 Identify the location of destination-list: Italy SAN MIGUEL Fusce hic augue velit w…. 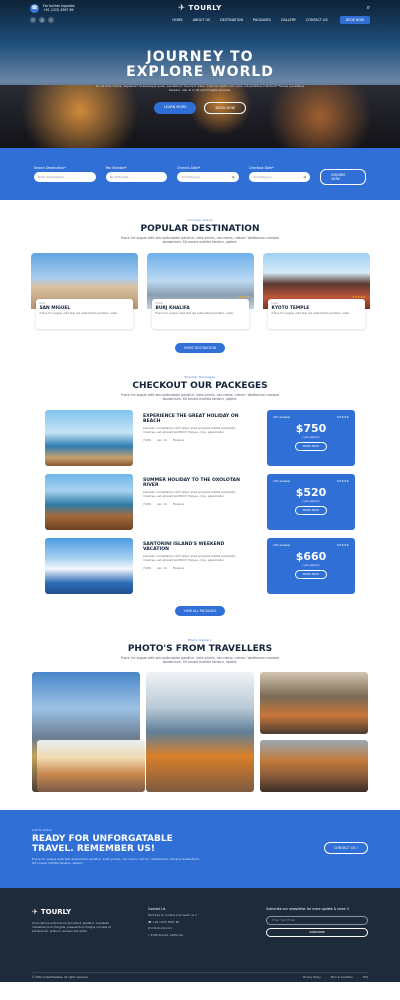
(200, 291).